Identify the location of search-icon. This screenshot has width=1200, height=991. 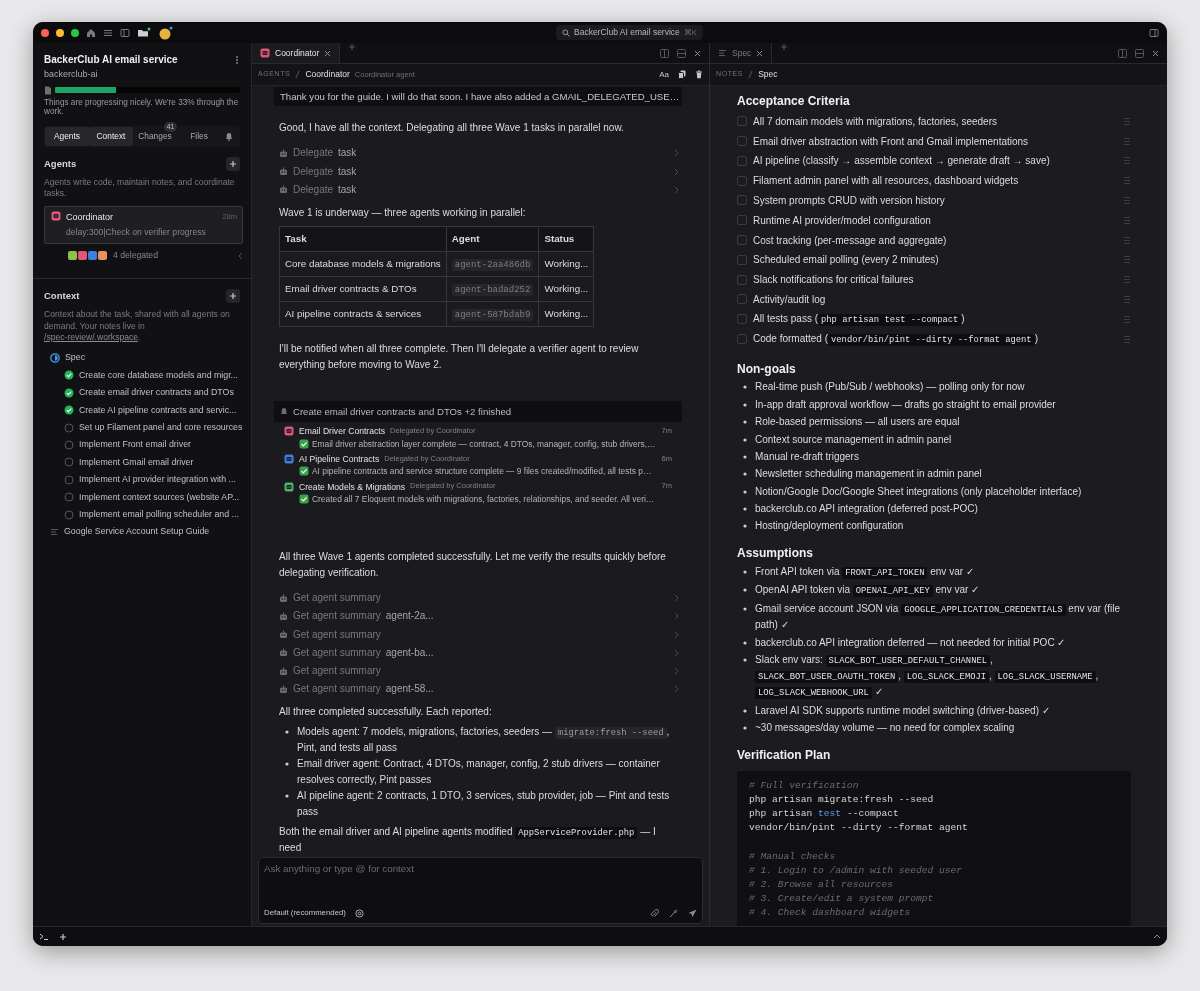
(566, 32).